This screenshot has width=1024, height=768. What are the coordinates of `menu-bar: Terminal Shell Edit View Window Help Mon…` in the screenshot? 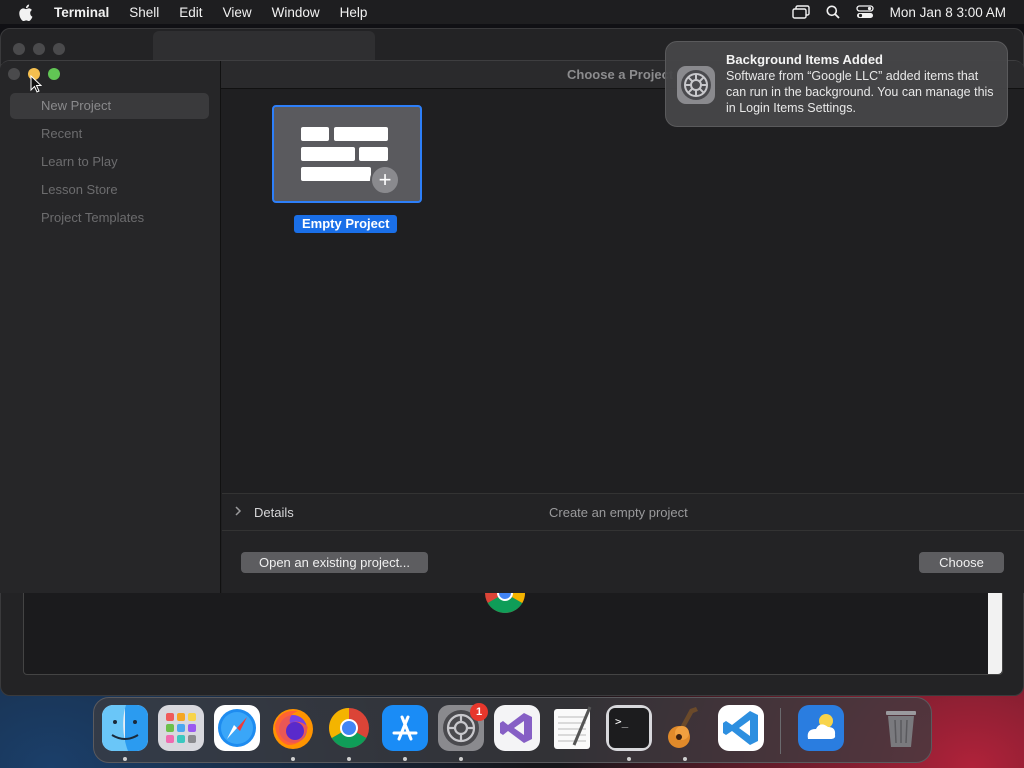 It's located at (512, 12).